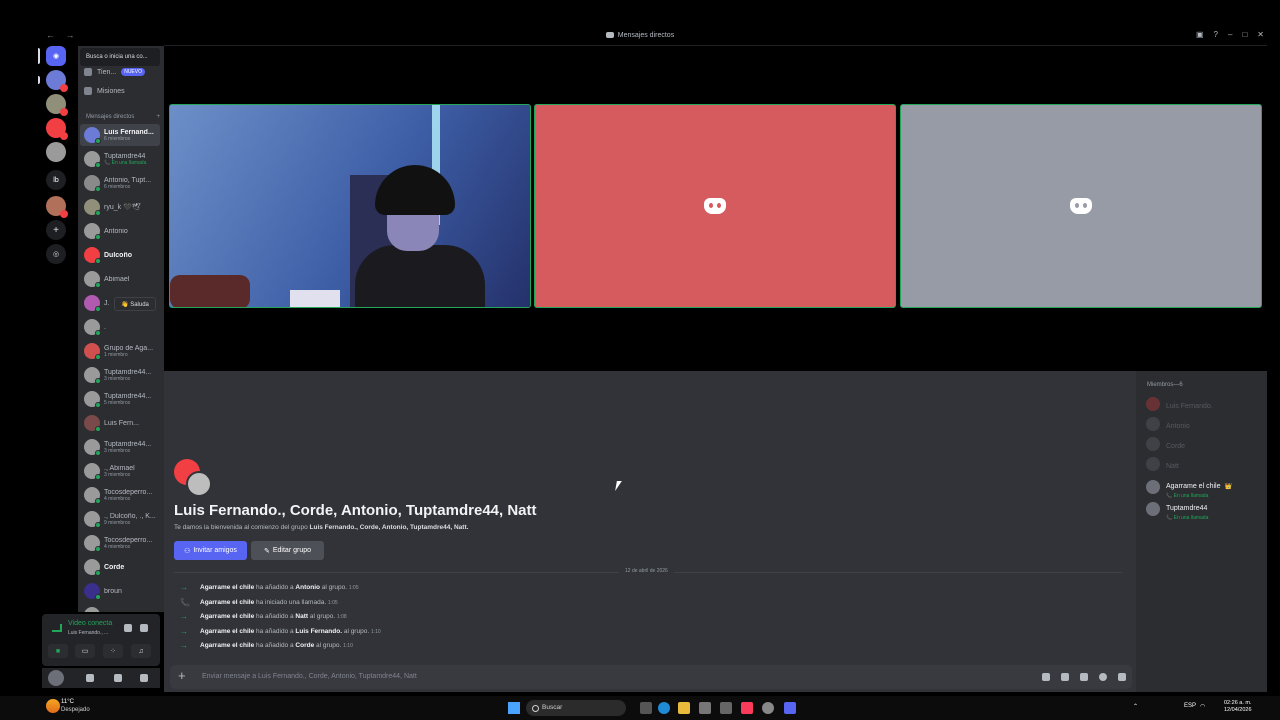 This screenshot has width=1280, height=720. I want to click on person-body, so click(420, 276).